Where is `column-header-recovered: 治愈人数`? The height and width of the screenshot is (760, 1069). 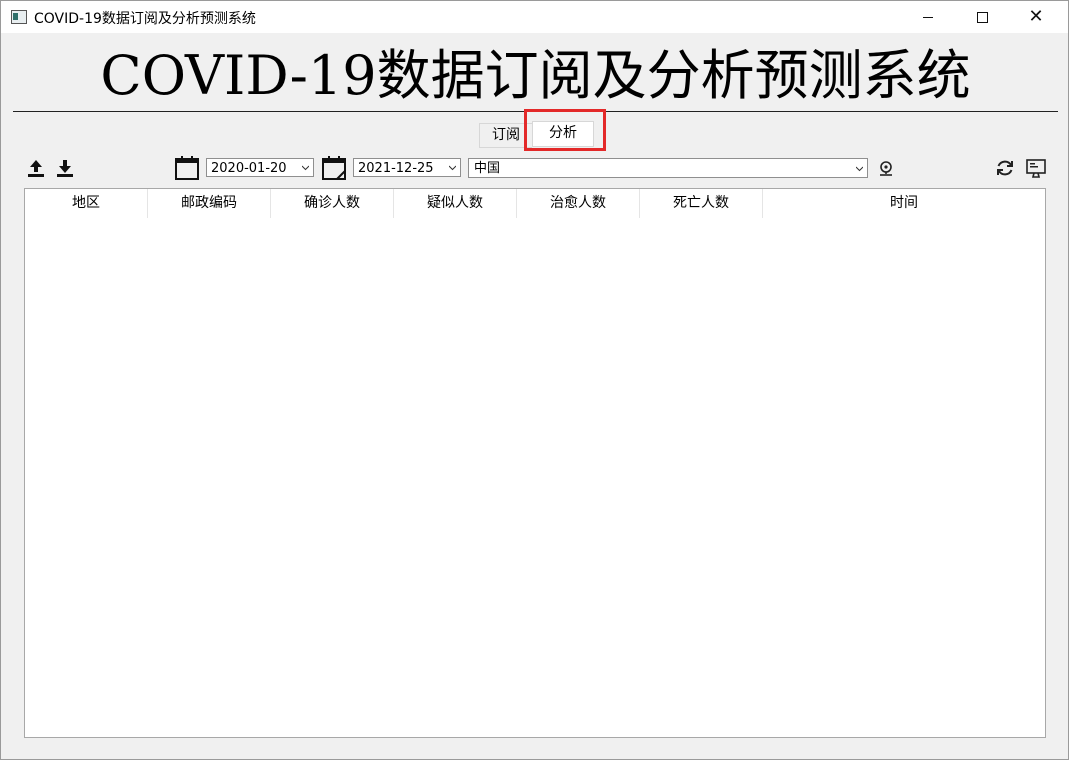 column-header-recovered: 治愈人数 is located at coordinates (578, 203).